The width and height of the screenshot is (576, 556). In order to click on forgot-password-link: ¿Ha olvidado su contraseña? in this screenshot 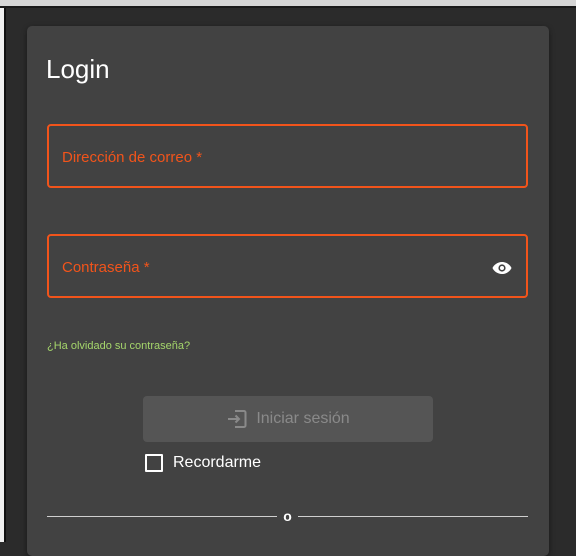, I will do `click(118, 346)`.